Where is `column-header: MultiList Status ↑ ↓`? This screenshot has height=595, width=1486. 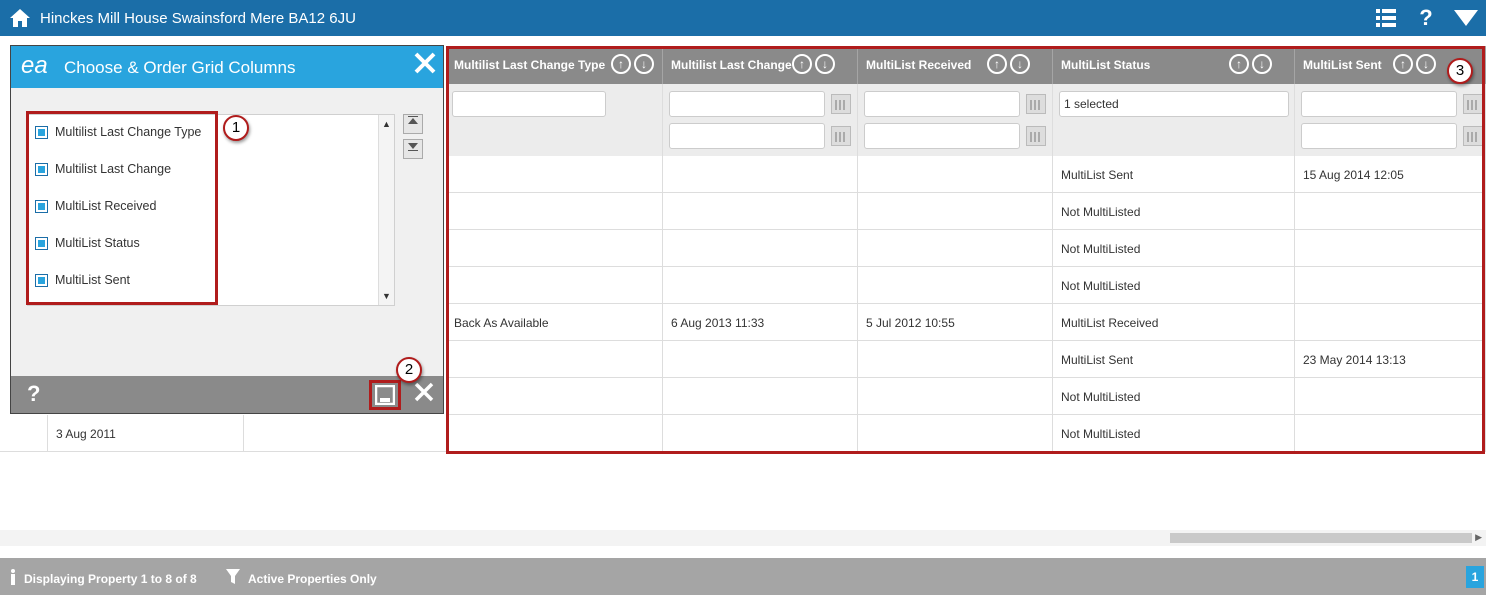 column-header: MultiList Status ↑ ↓ is located at coordinates (1174, 65).